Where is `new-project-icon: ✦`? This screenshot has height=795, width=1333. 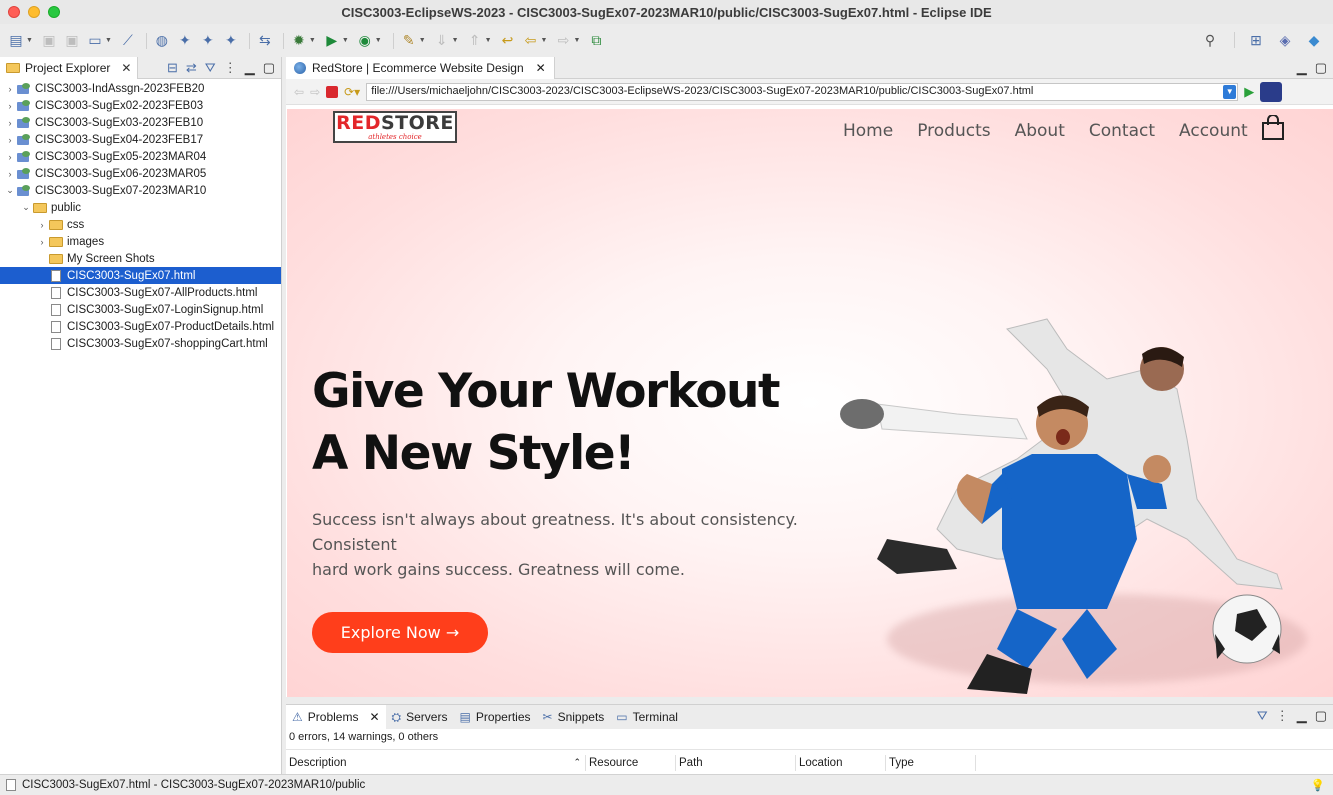 new-project-icon: ✦ is located at coordinates (185, 41).